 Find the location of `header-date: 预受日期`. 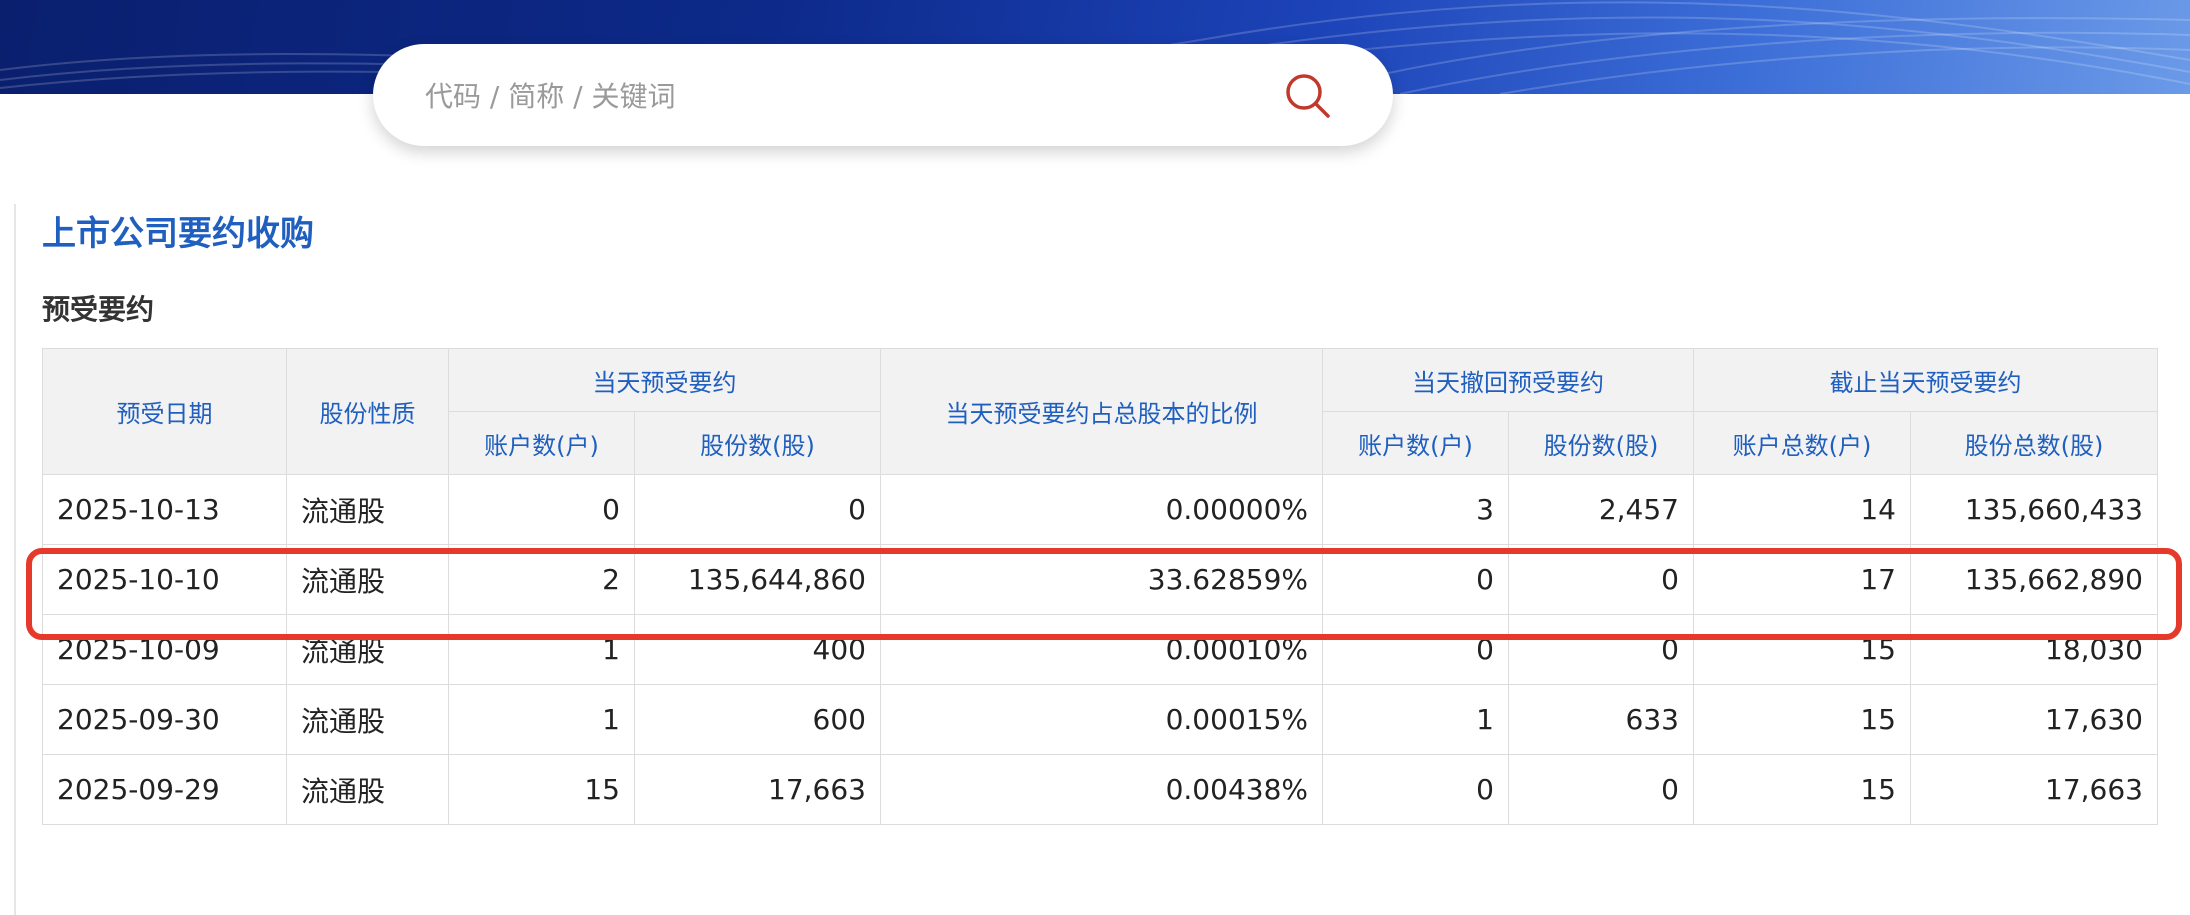

header-date: 预受日期 is located at coordinates (164, 411).